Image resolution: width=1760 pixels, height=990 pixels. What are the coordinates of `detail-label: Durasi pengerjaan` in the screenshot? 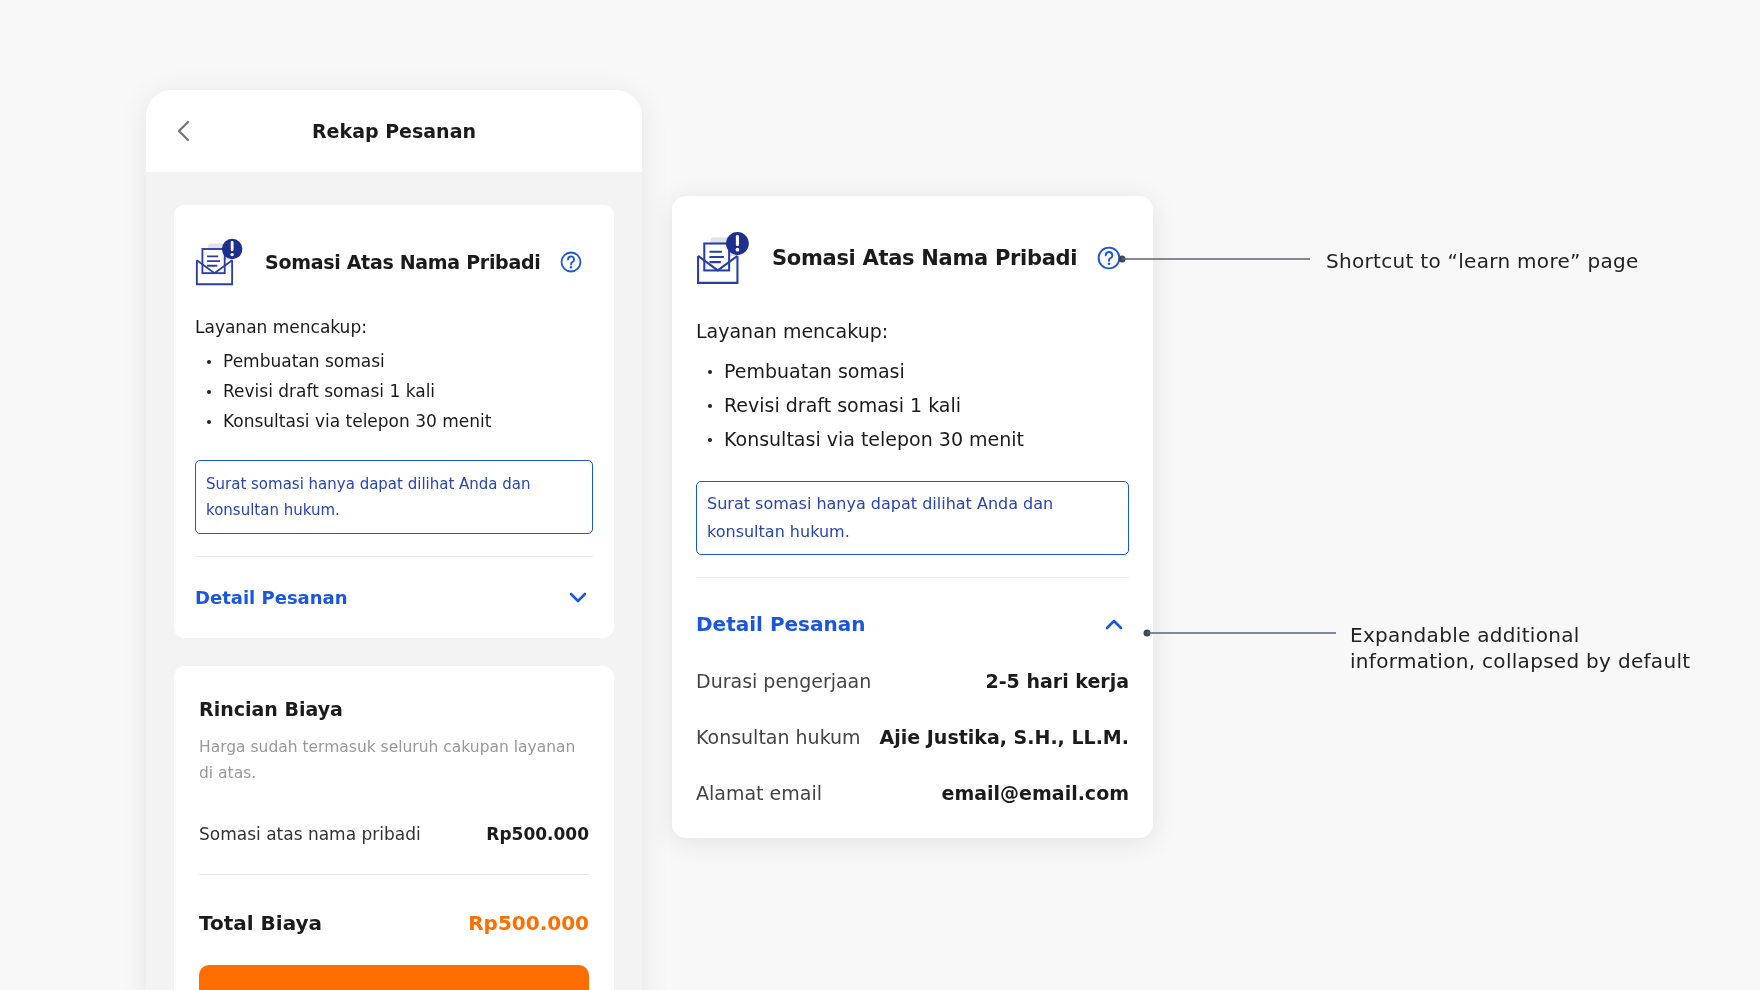 It's located at (784, 681).